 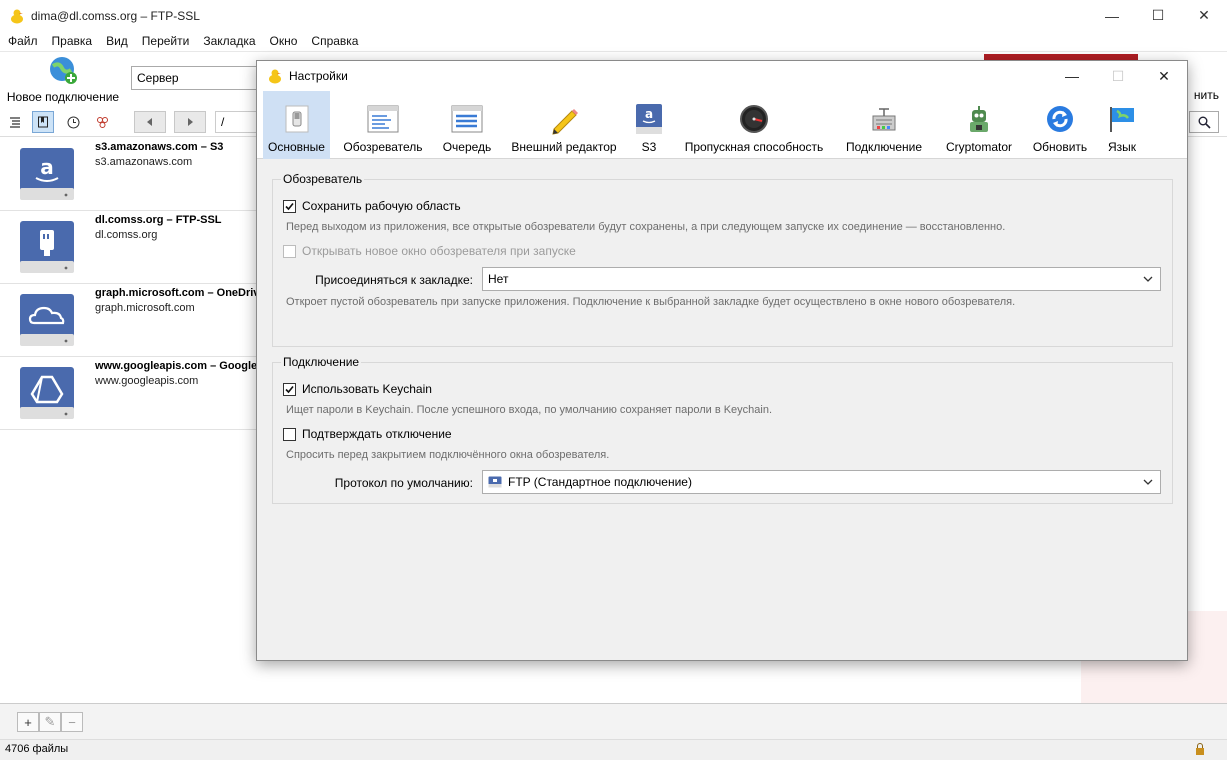 I want to click on connect-bookmark-label: Присоединяться к закладке:, so click(x=394, y=280).